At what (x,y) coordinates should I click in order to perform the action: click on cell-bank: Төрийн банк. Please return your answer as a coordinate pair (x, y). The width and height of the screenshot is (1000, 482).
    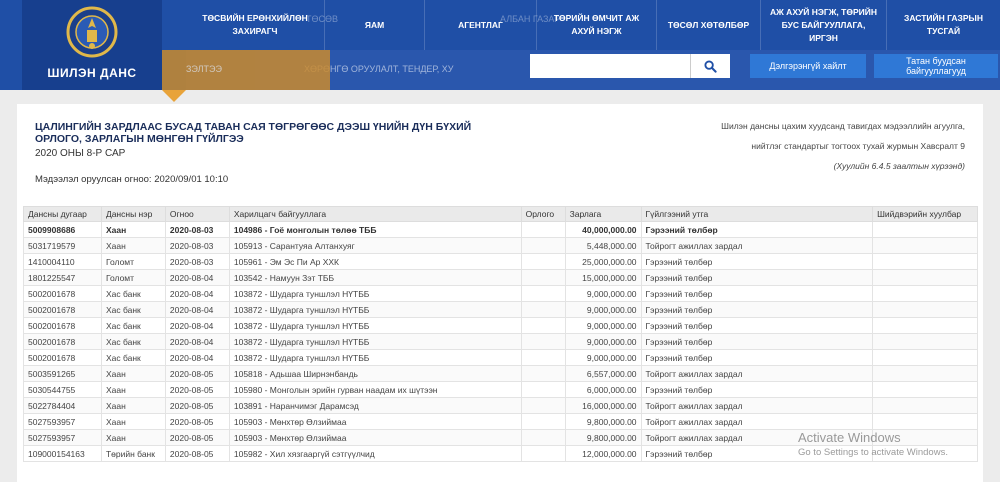
    Looking at the image, I should click on (133, 453).